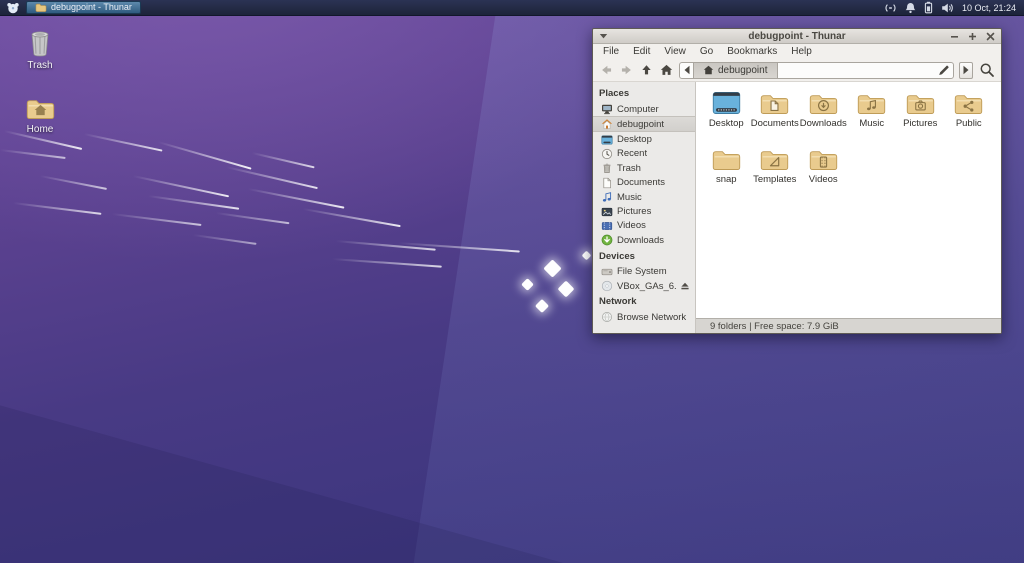 The height and width of the screenshot is (563, 1024). Describe the element at coordinates (40, 65) in the screenshot. I see `desktop-icon-label: Trash` at that location.